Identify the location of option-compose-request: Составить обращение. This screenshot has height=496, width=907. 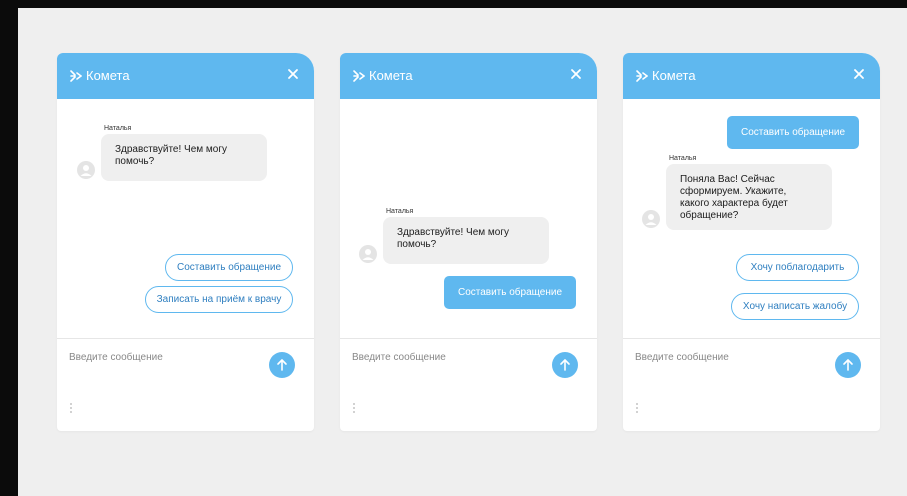
(229, 267).